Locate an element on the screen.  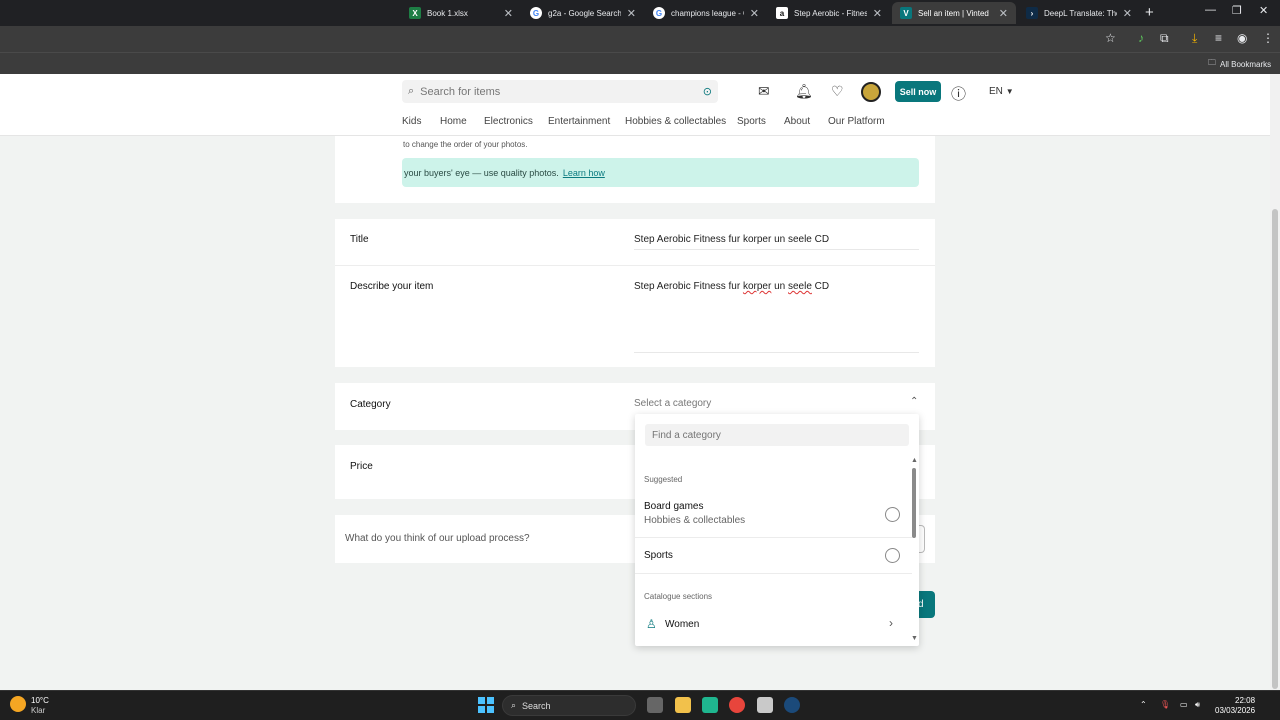
browser-toolbar is located at coordinates (640, 39).